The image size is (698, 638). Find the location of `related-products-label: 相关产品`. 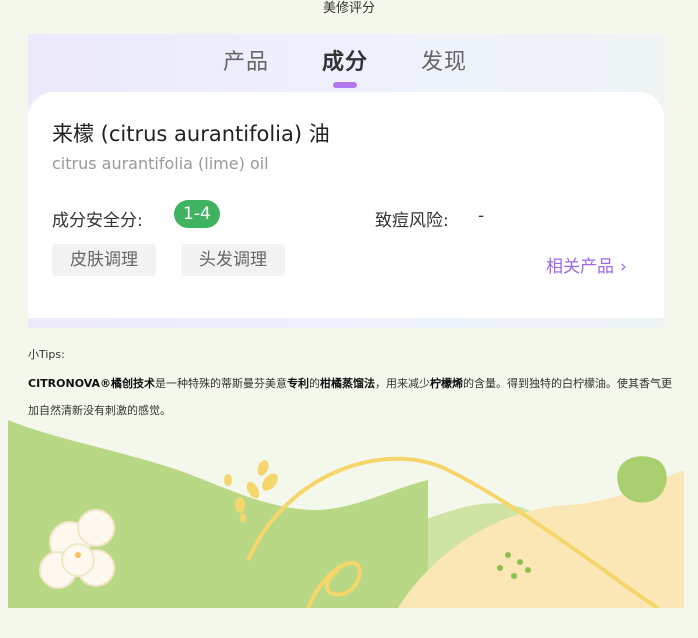

related-products-label: 相关产品 is located at coordinates (580, 267).